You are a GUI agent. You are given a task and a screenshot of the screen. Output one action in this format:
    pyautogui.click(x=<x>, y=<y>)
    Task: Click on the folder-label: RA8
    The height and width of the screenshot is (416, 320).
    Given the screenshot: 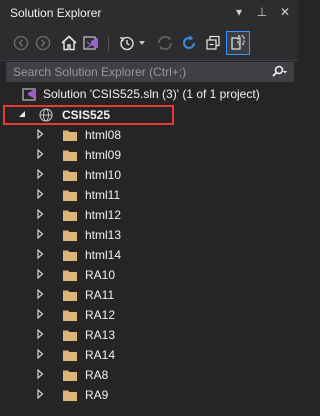 What is the action you would take?
    pyautogui.click(x=97, y=375)
    